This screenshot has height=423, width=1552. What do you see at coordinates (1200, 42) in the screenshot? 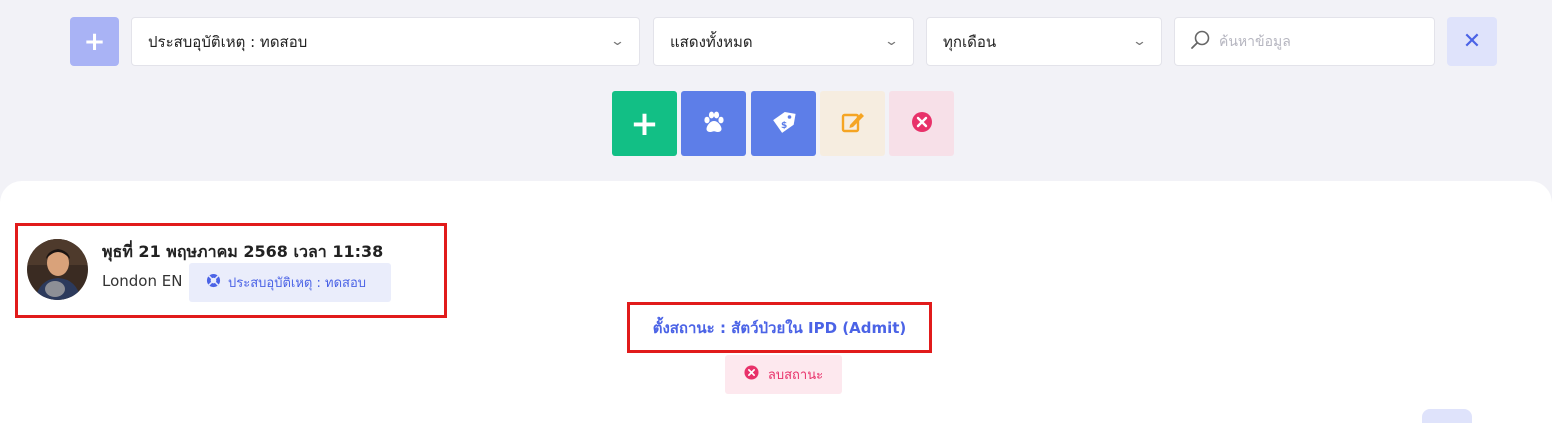
I see `search-icon` at bounding box center [1200, 42].